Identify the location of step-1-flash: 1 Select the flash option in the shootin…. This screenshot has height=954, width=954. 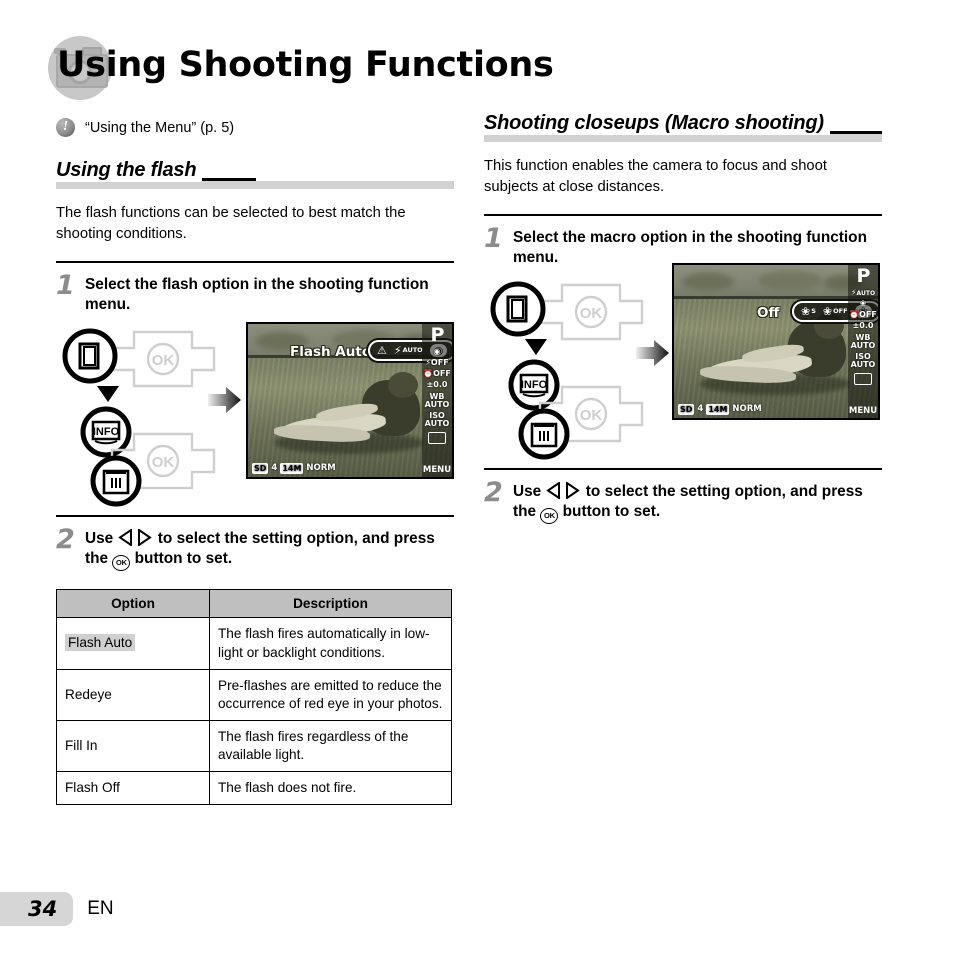
(255, 289).